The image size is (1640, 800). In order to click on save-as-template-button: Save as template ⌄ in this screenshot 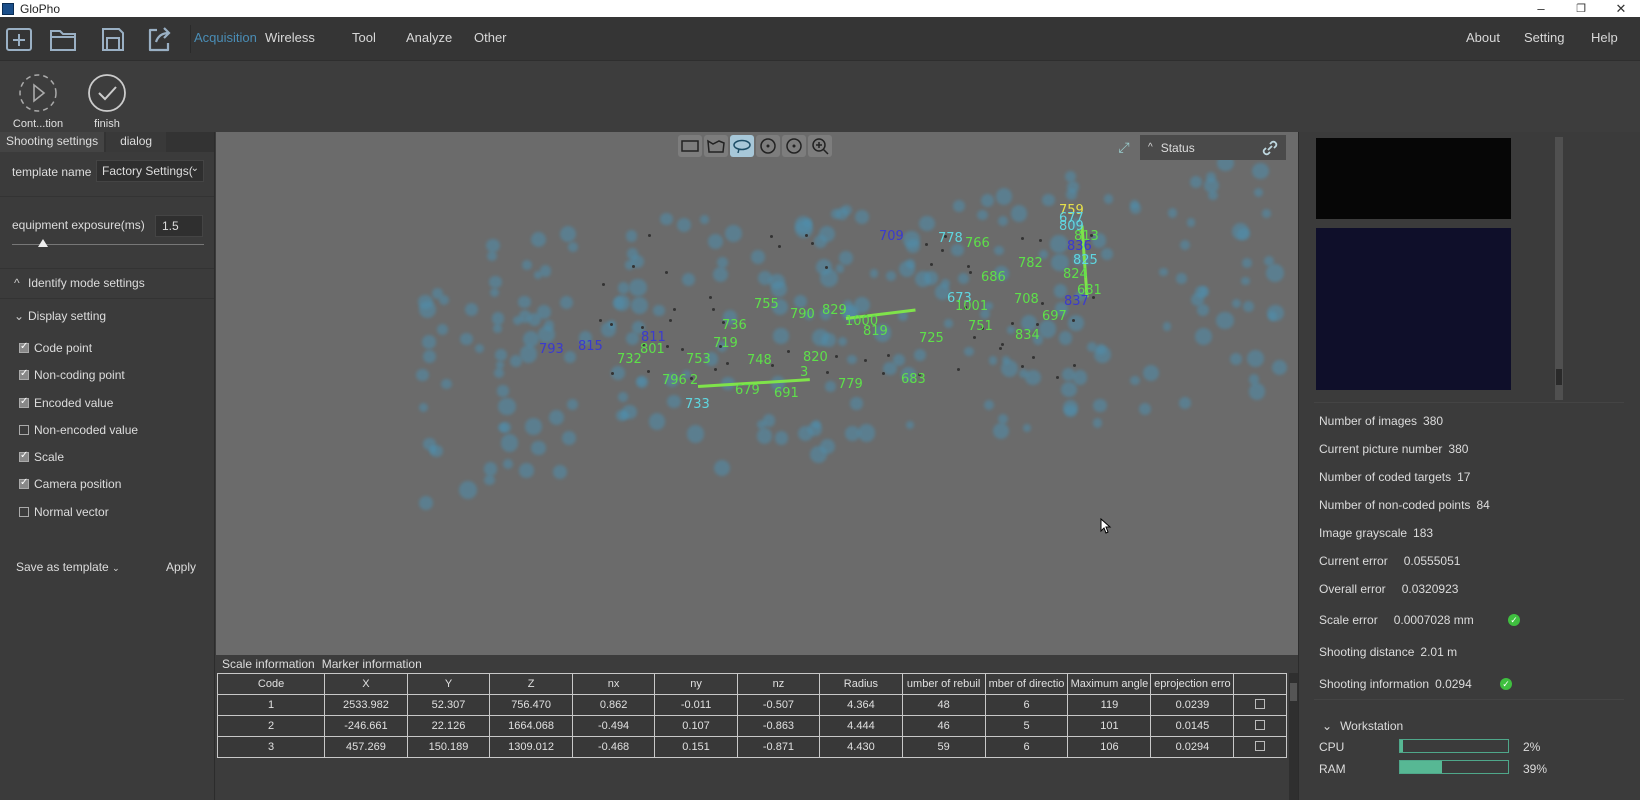, I will do `click(68, 567)`.